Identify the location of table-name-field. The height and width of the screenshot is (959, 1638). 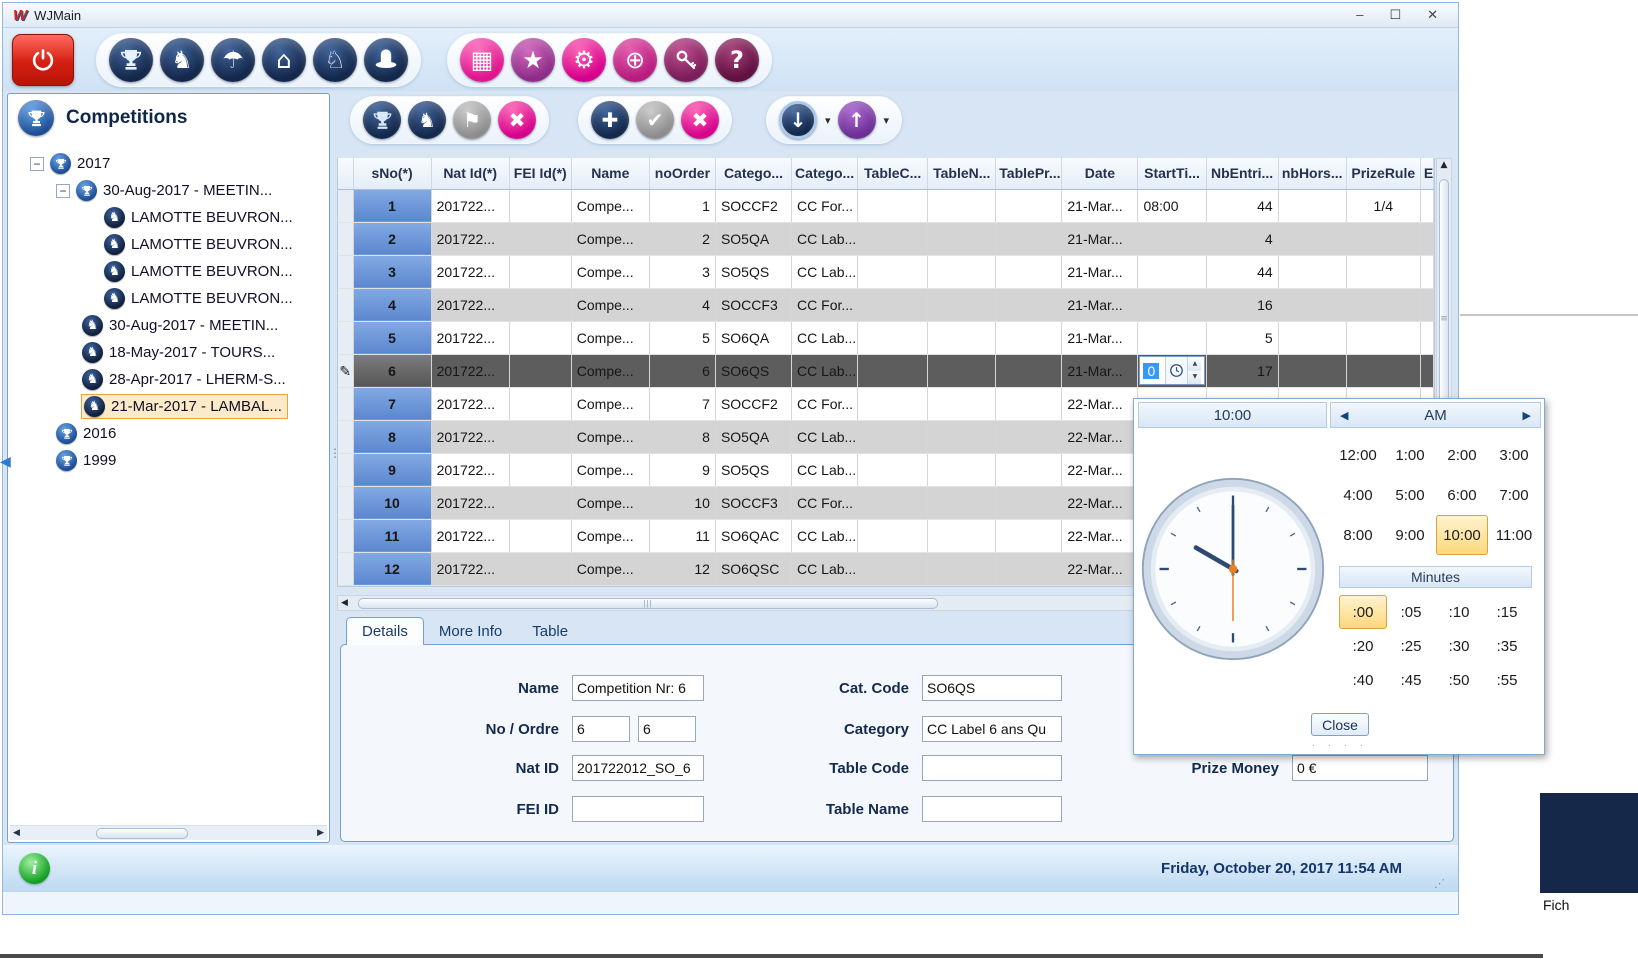
(992, 809).